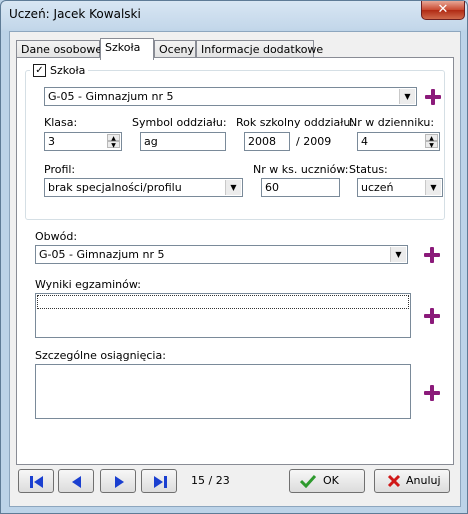 The image size is (468, 514). What do you see at coordinates (443, 10) in the screenshot?
I see `close-button: ✕` at bounding box center [443, 10].